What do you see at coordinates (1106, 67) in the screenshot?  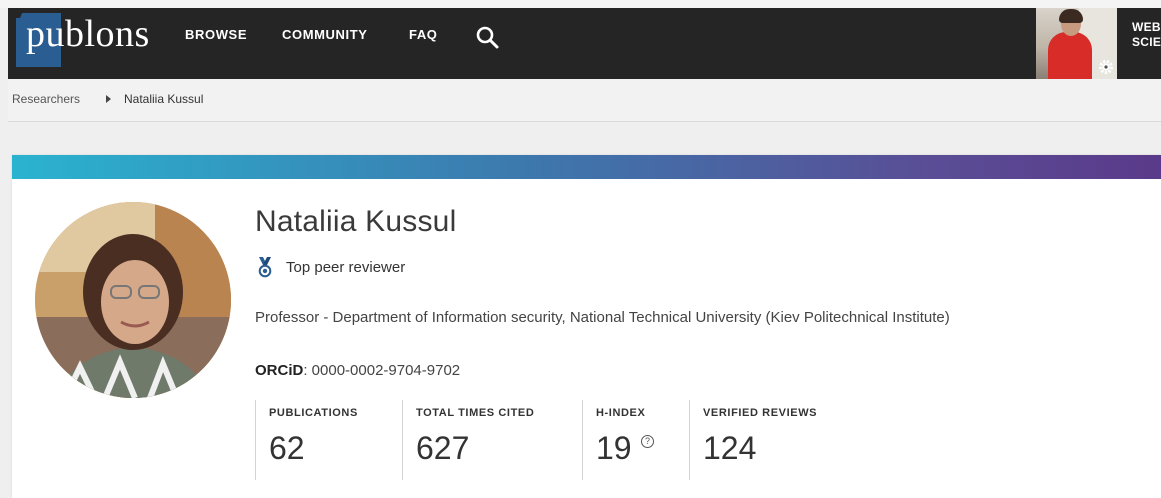 I see `gear-icon` at bounding box center [1106, 67].